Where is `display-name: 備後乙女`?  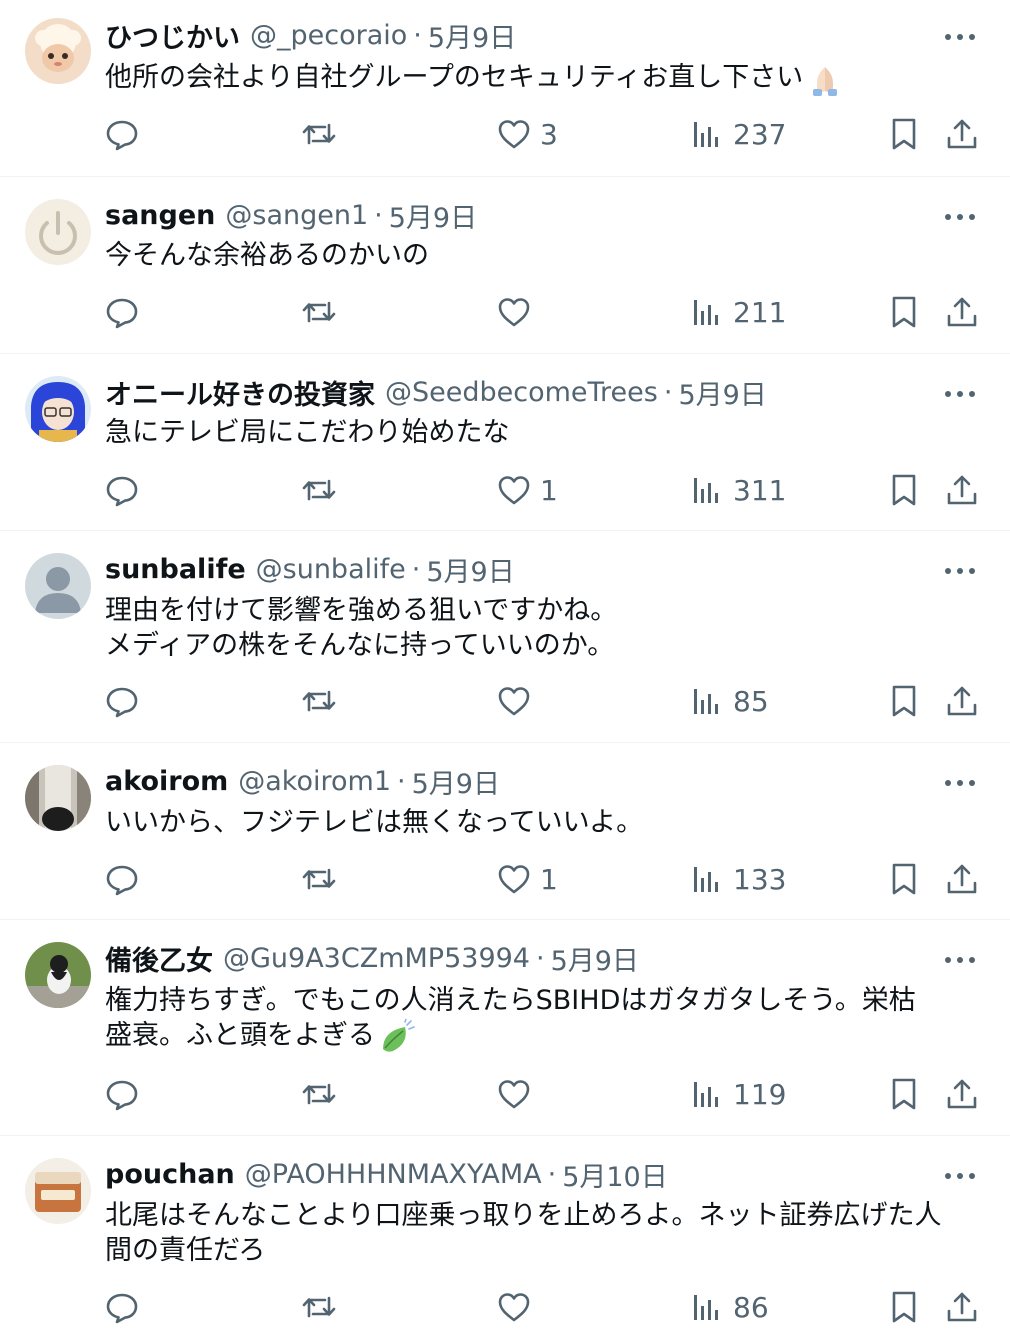 display-name: 備後乙女 is located at coordinates (159, 958).